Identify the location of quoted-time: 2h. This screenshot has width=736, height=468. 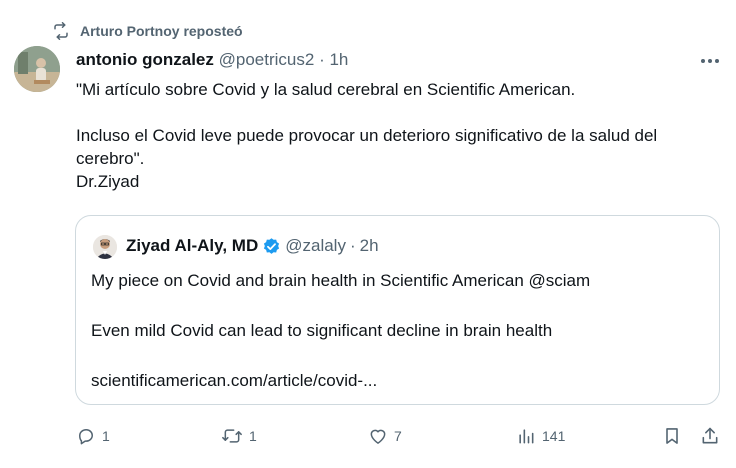
(369, 246).